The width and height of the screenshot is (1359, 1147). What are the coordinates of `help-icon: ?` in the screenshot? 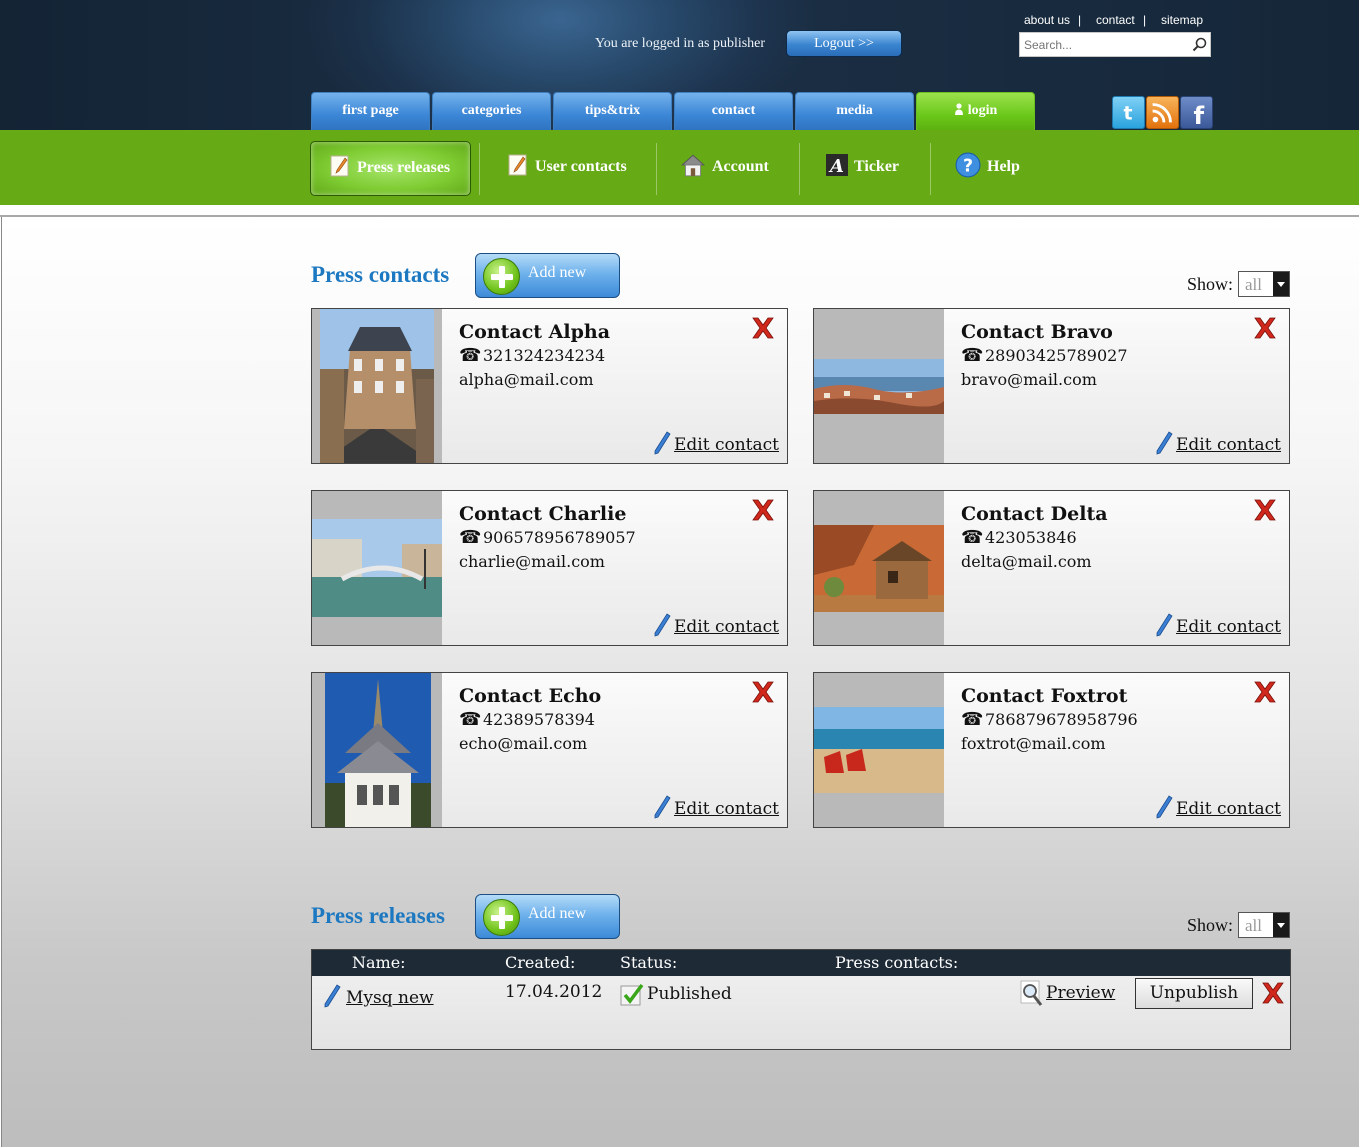 It's located at (968, 165).